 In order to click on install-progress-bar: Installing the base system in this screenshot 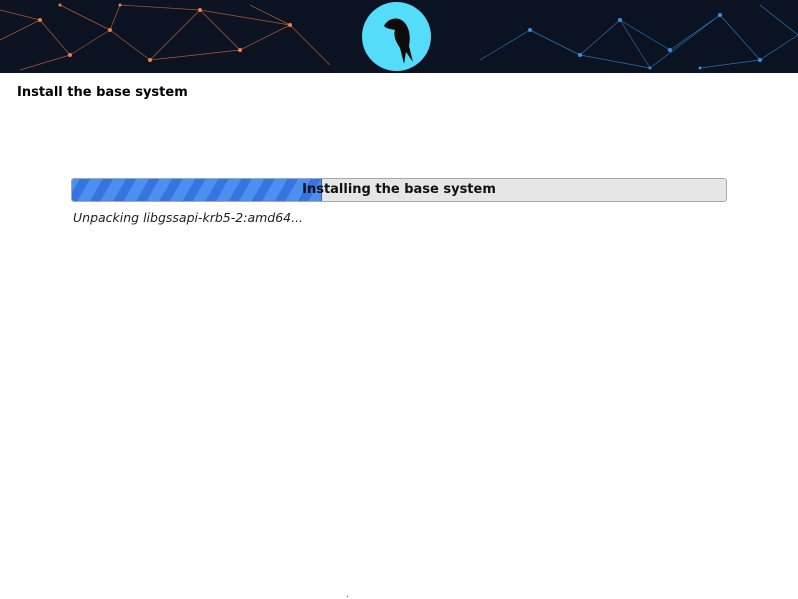, I will do `click(399, 190)`.